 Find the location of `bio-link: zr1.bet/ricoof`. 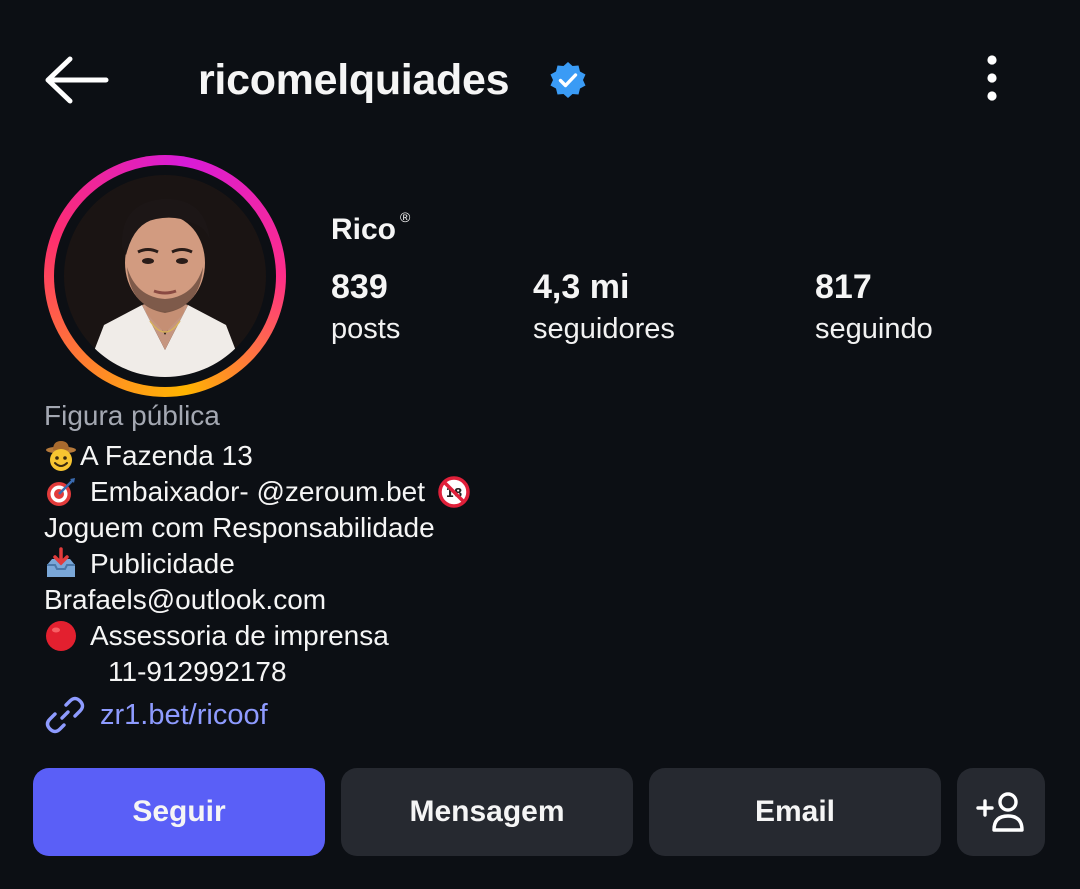

bio-link: zr1.bet/ricoof is located at coordinates (156, 715).